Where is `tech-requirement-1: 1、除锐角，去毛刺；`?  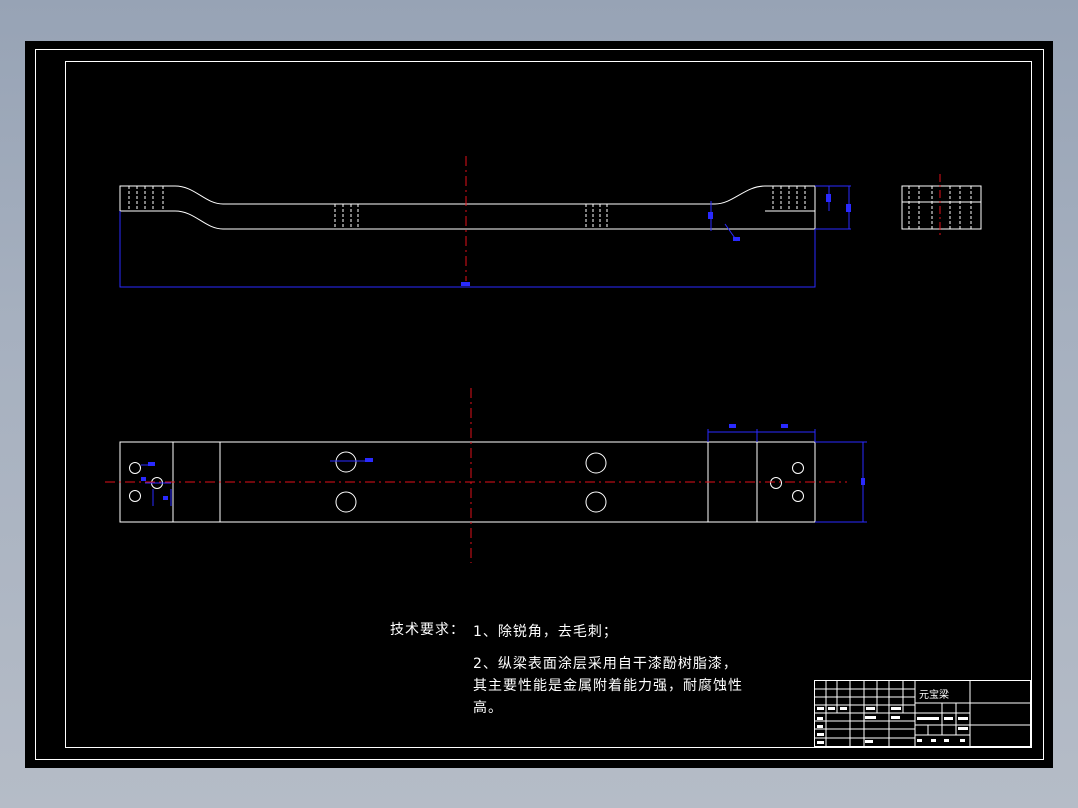 tech-requirement-1: 1、除锐角，去毛刺； is located at coordinates (545, 632).